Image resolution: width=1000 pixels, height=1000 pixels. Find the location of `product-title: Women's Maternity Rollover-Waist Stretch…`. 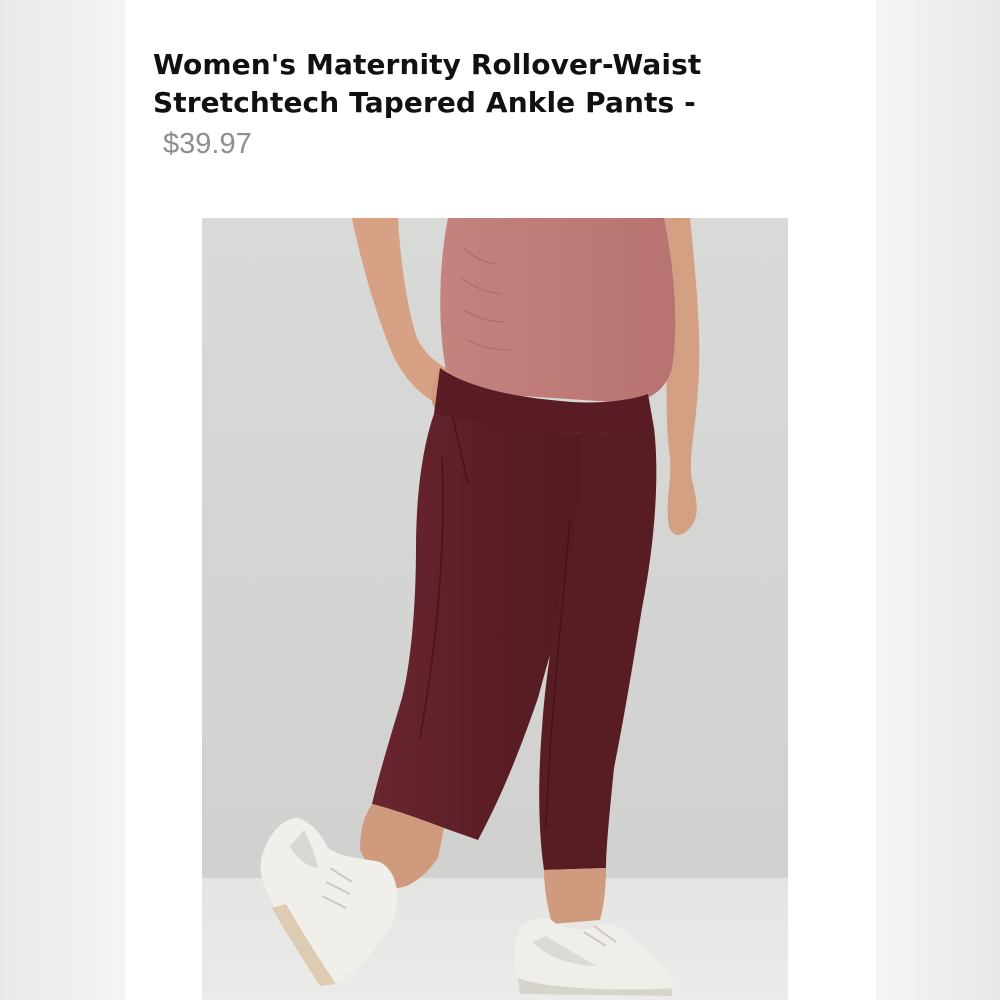

product-title: Women's Maternity Rollover-Waist Stretch… is located at coordinates (503, 84).